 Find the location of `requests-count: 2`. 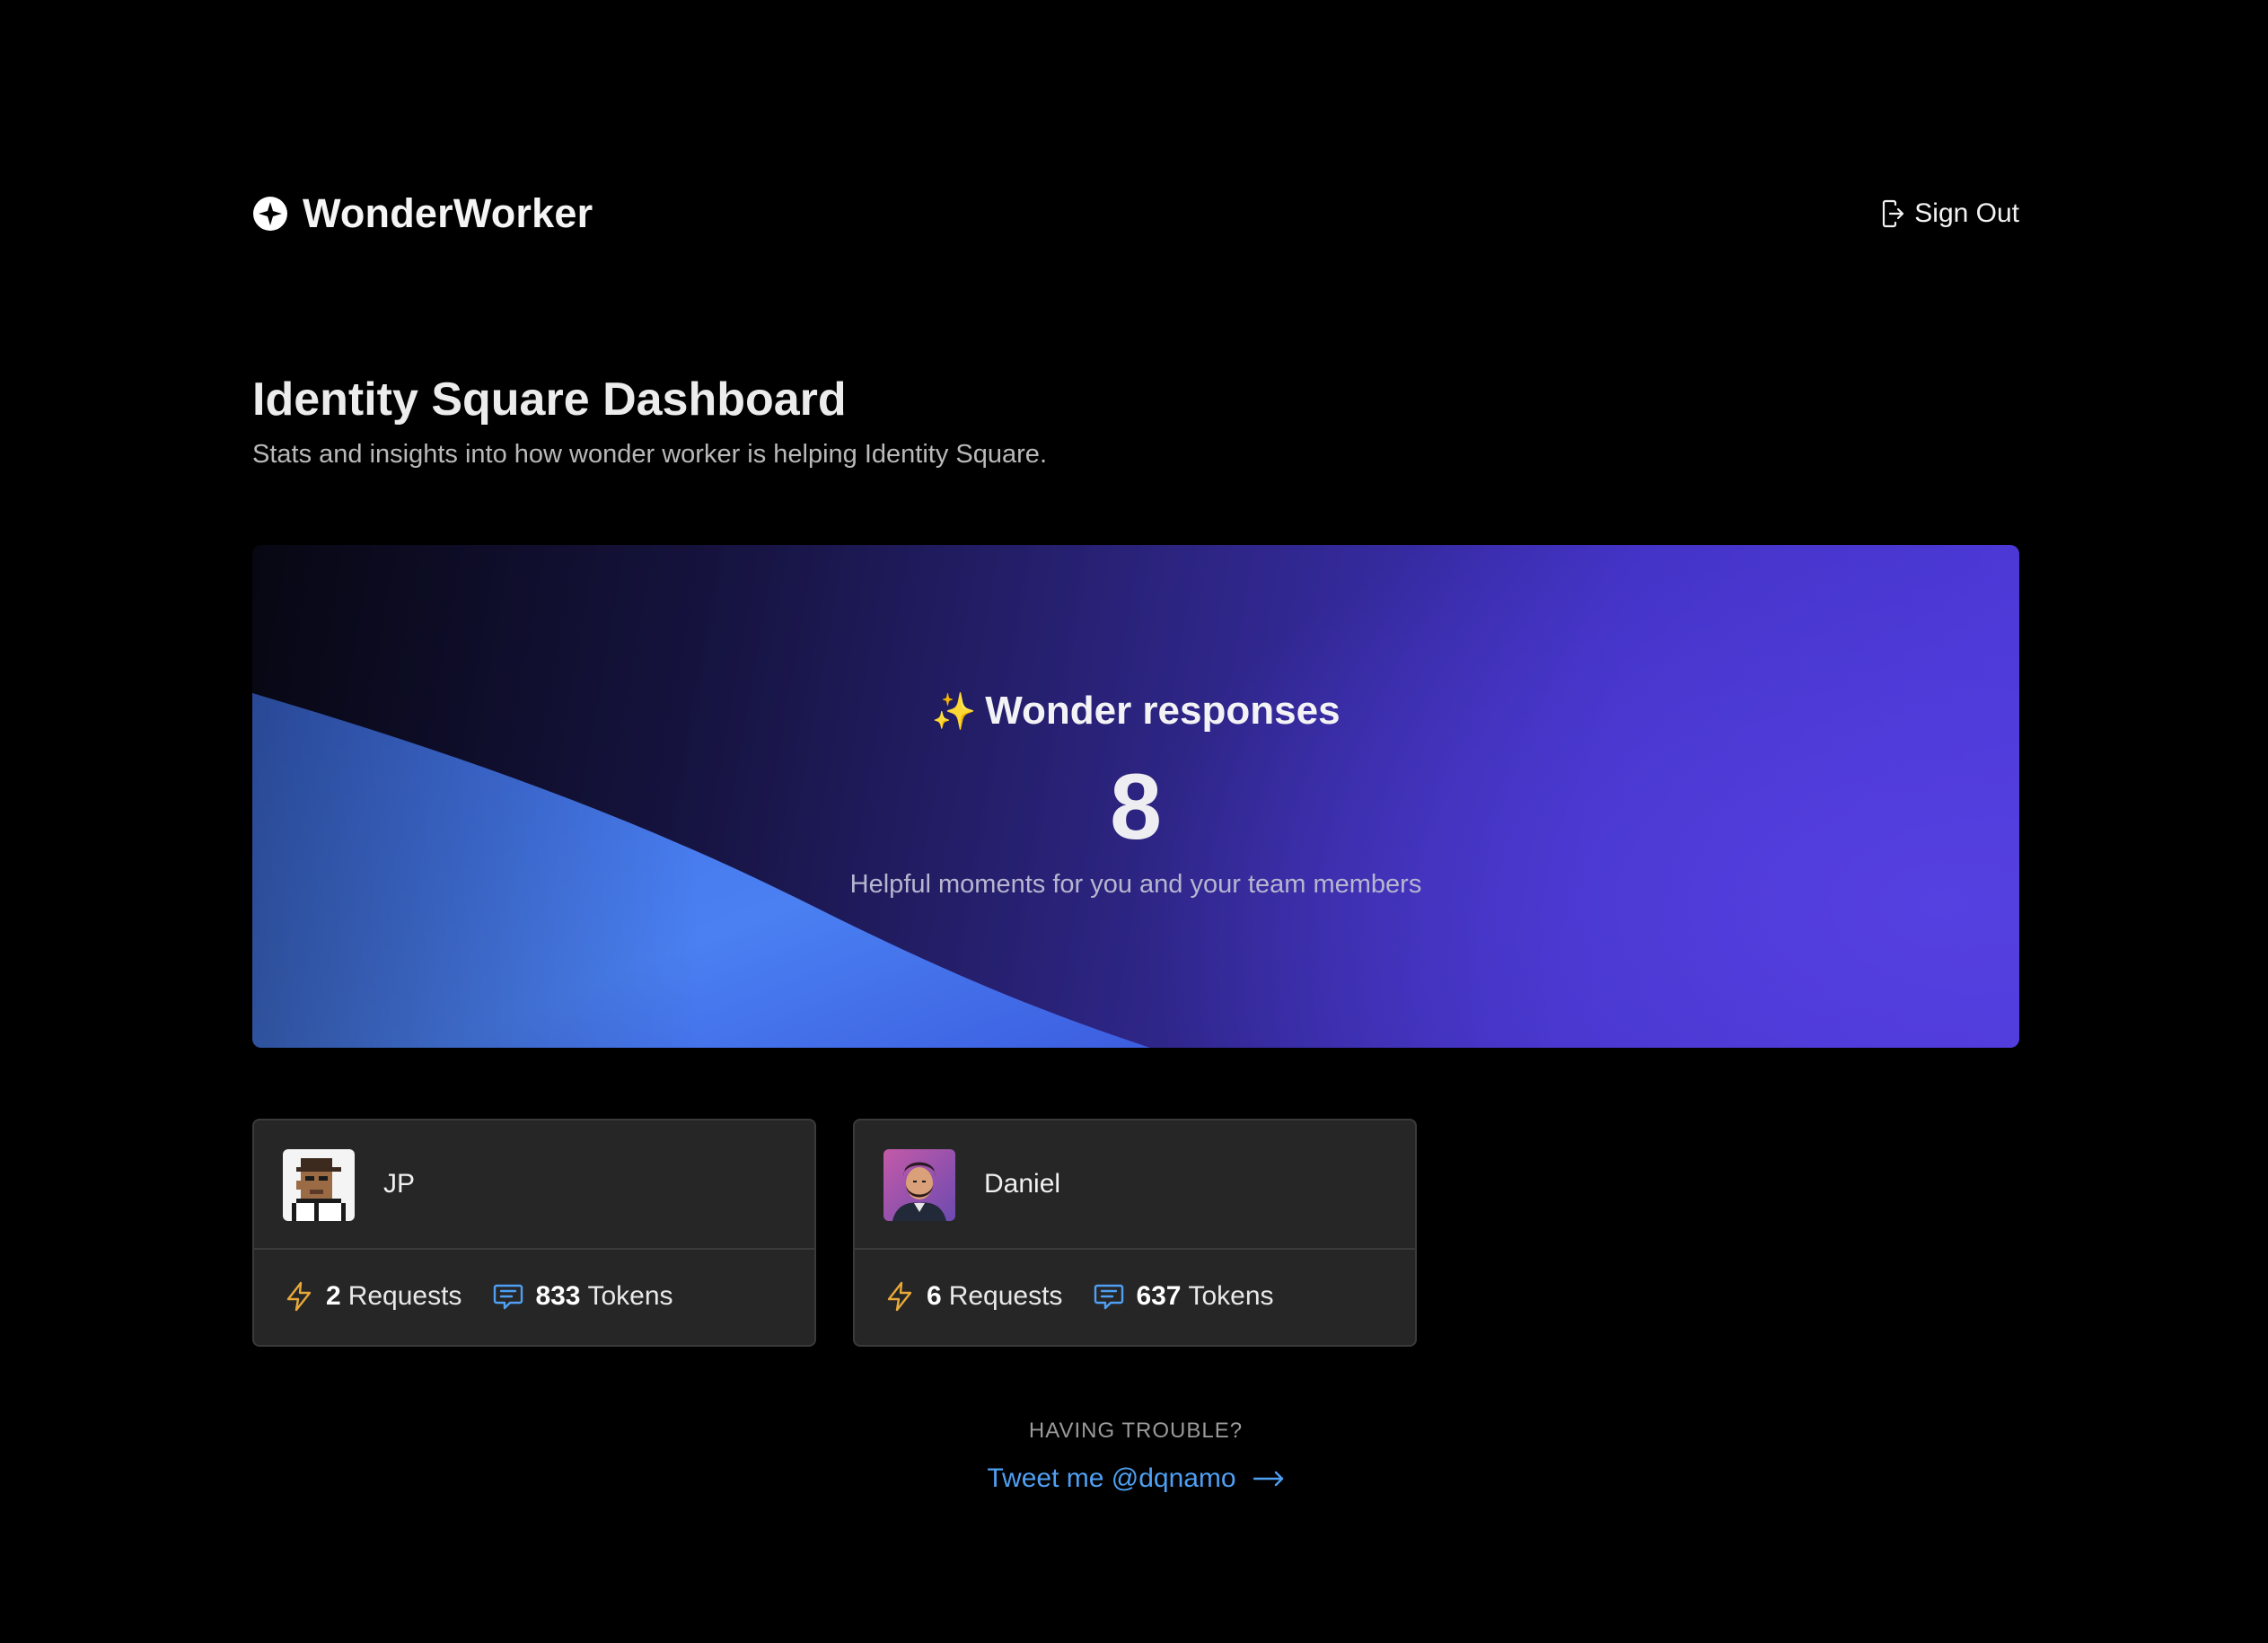

requests-count: 2 is located at coordinates (333, 1296).